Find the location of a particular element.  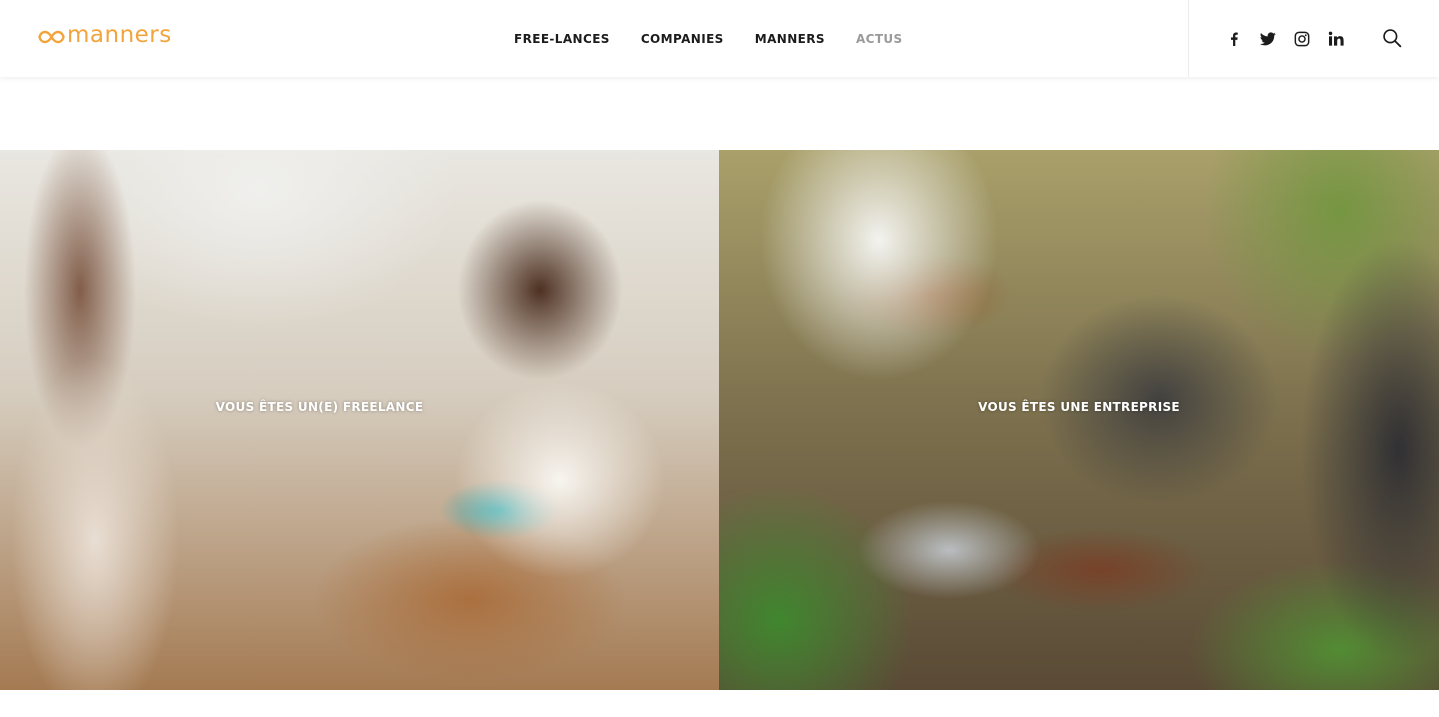

freelance-panel-label: VOUS ÊTES UN(E) FREELANCE is located at coordinates (319, 407).